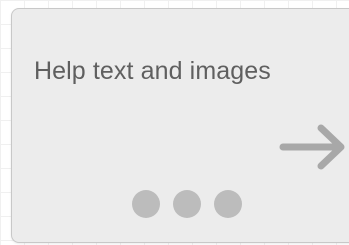 This screenshot has height=245, width=349. I want to click on help-card-title: Help text and images, so click(152, 71).